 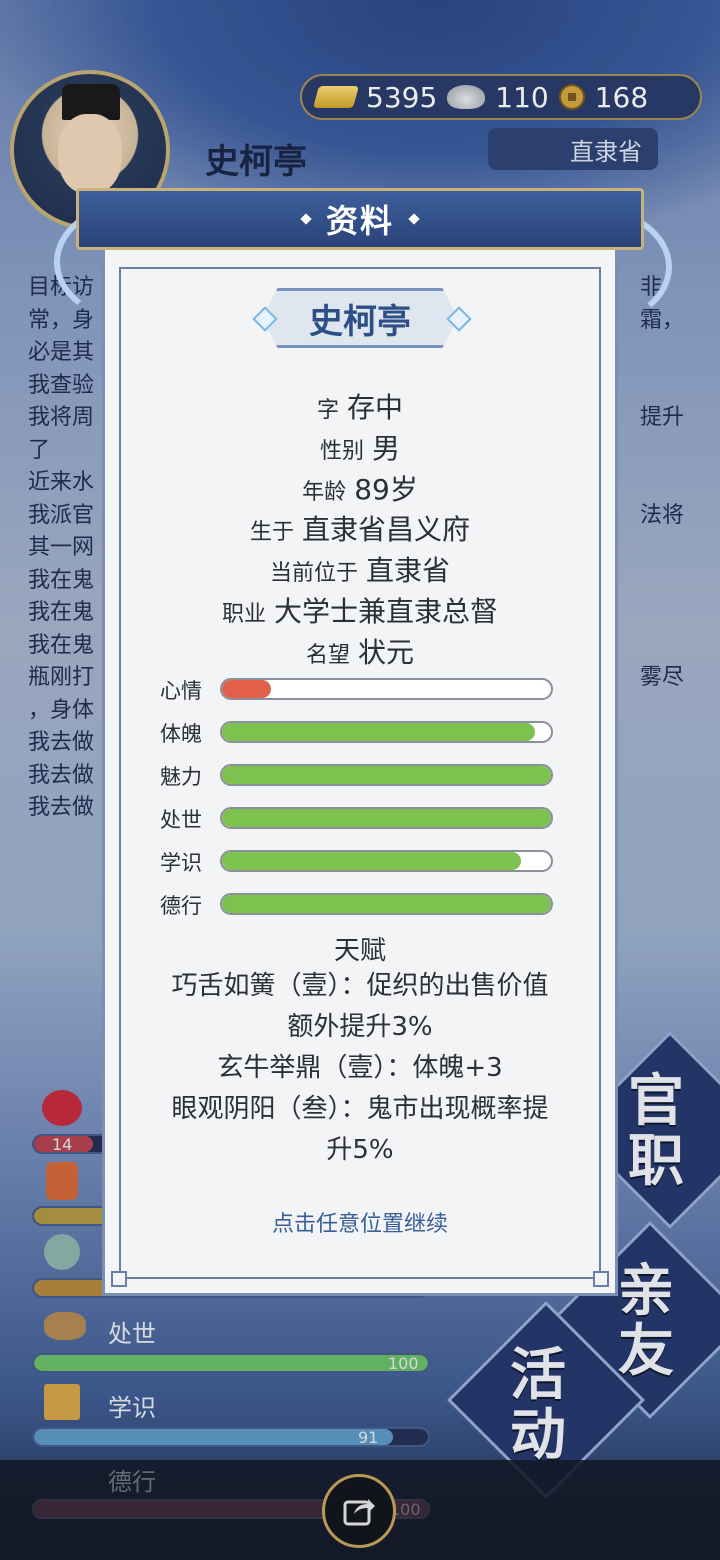 I want to click on info-key: 名望, so click(x=327, y=655).